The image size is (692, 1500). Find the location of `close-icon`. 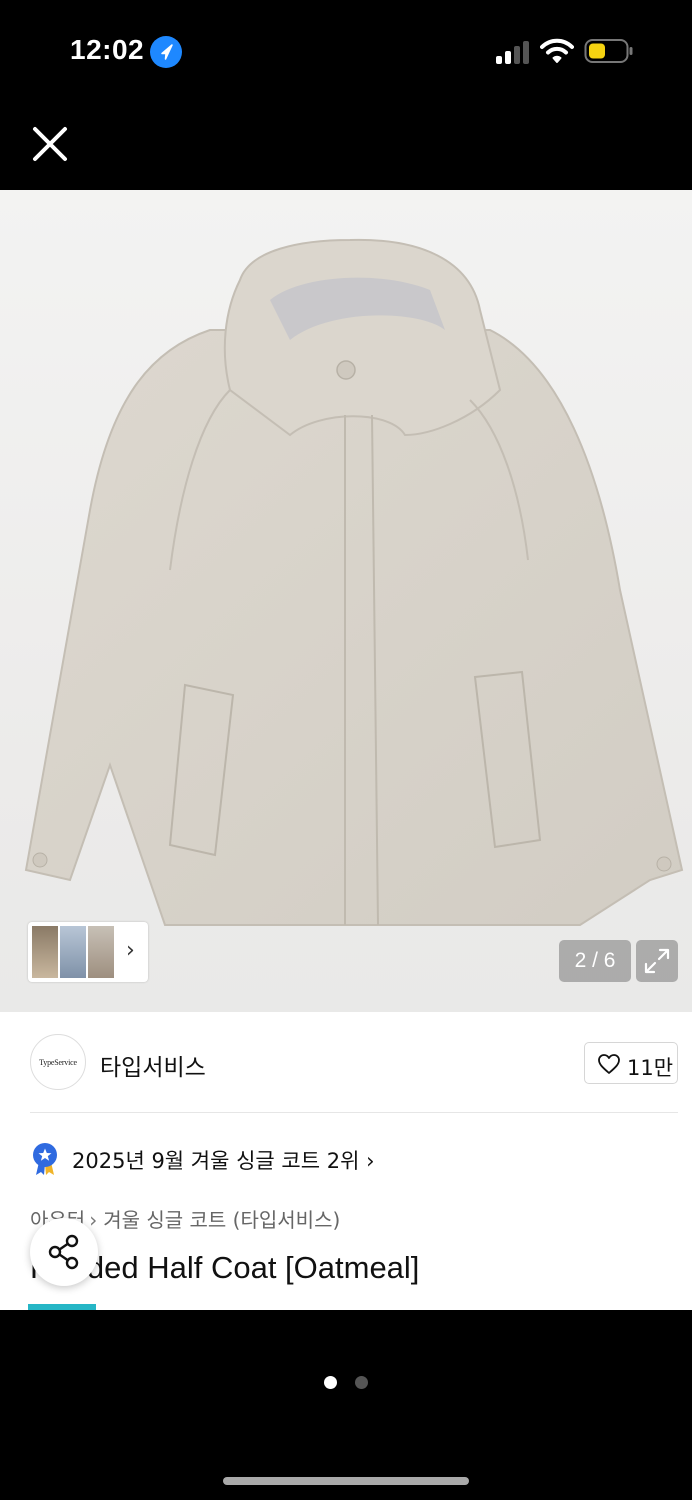

close-icon is located at coordinates (50, 144).